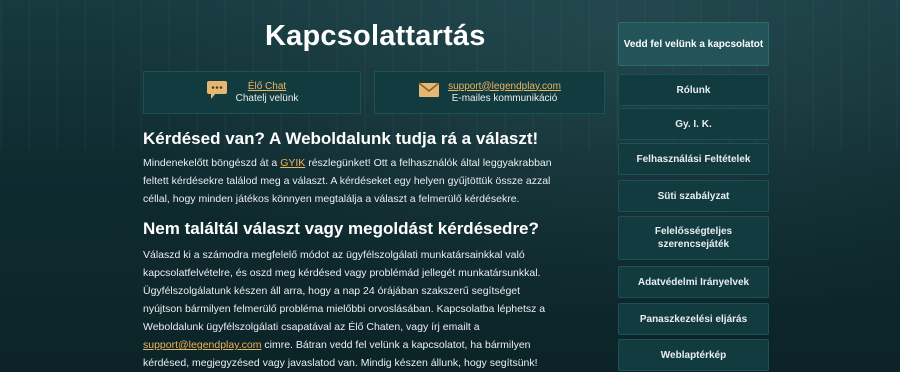 This screenshot has width=900, height=372. Describe the element at coordinates (693, 44) in the screenshot. I see `sidebar-item-contact: Vedd fel velünk a kapcsolatot` at that location.